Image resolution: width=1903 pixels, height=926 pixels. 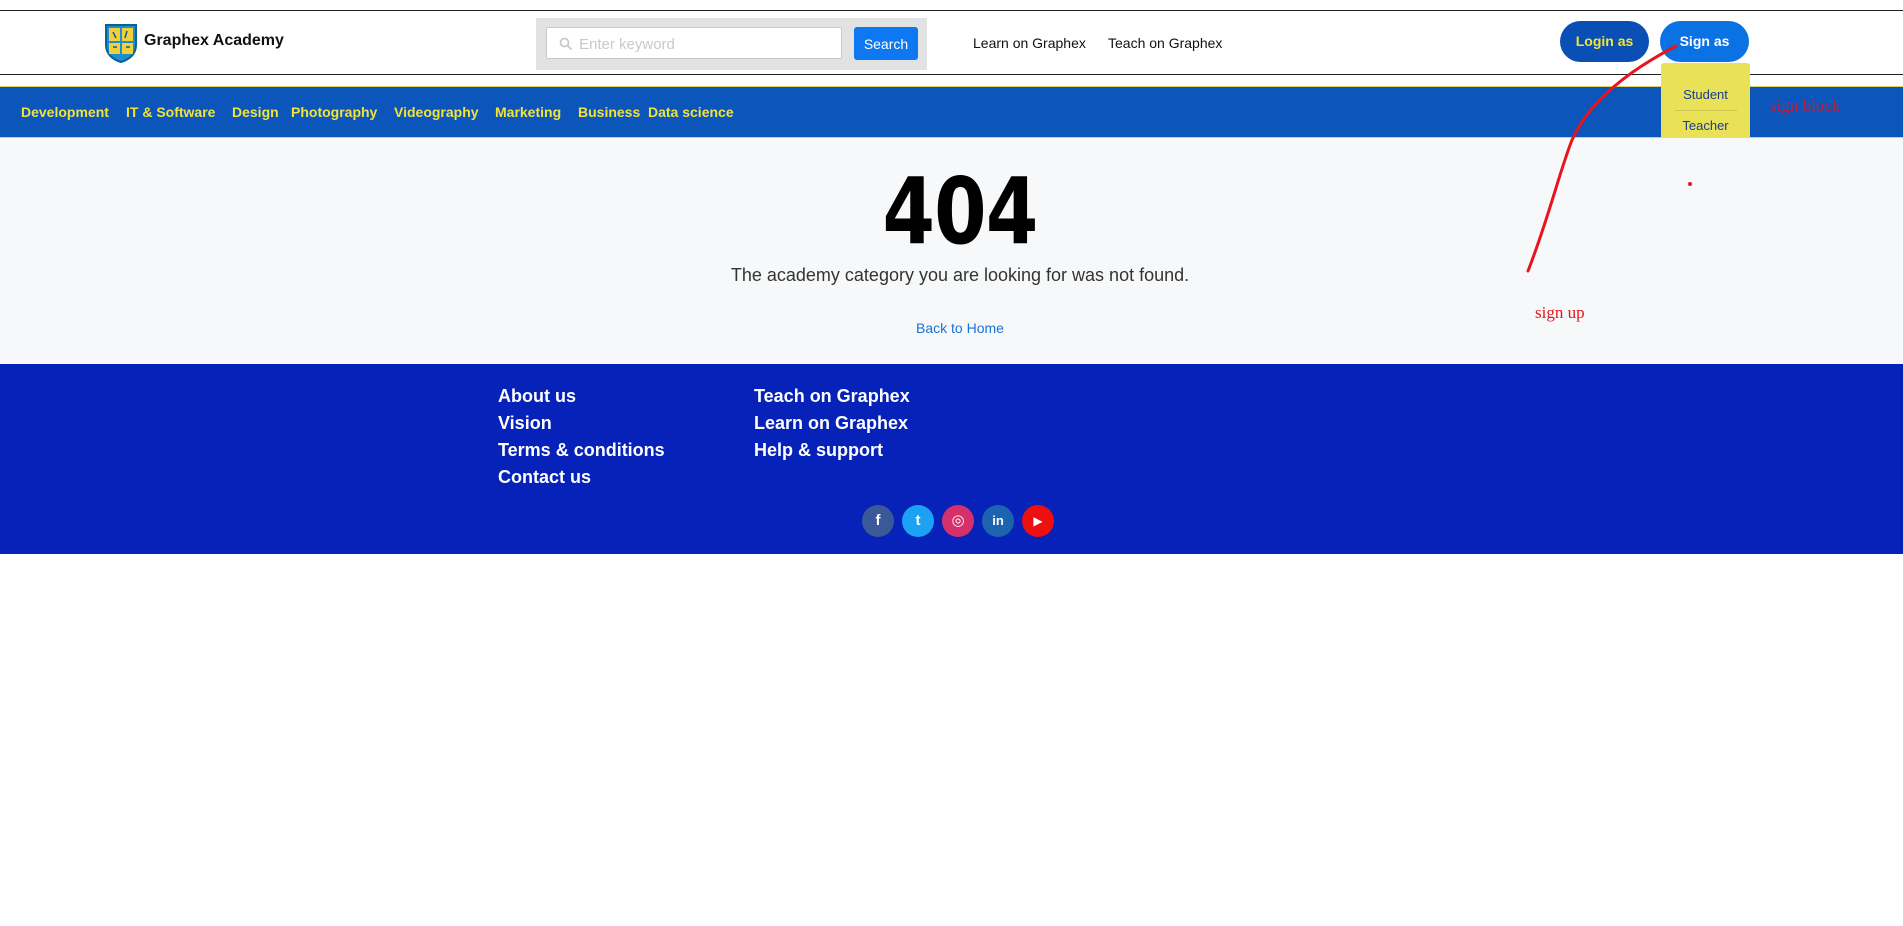 I want to click on footer-link-terms: Terms & conditions, so click(x=581, y=450).